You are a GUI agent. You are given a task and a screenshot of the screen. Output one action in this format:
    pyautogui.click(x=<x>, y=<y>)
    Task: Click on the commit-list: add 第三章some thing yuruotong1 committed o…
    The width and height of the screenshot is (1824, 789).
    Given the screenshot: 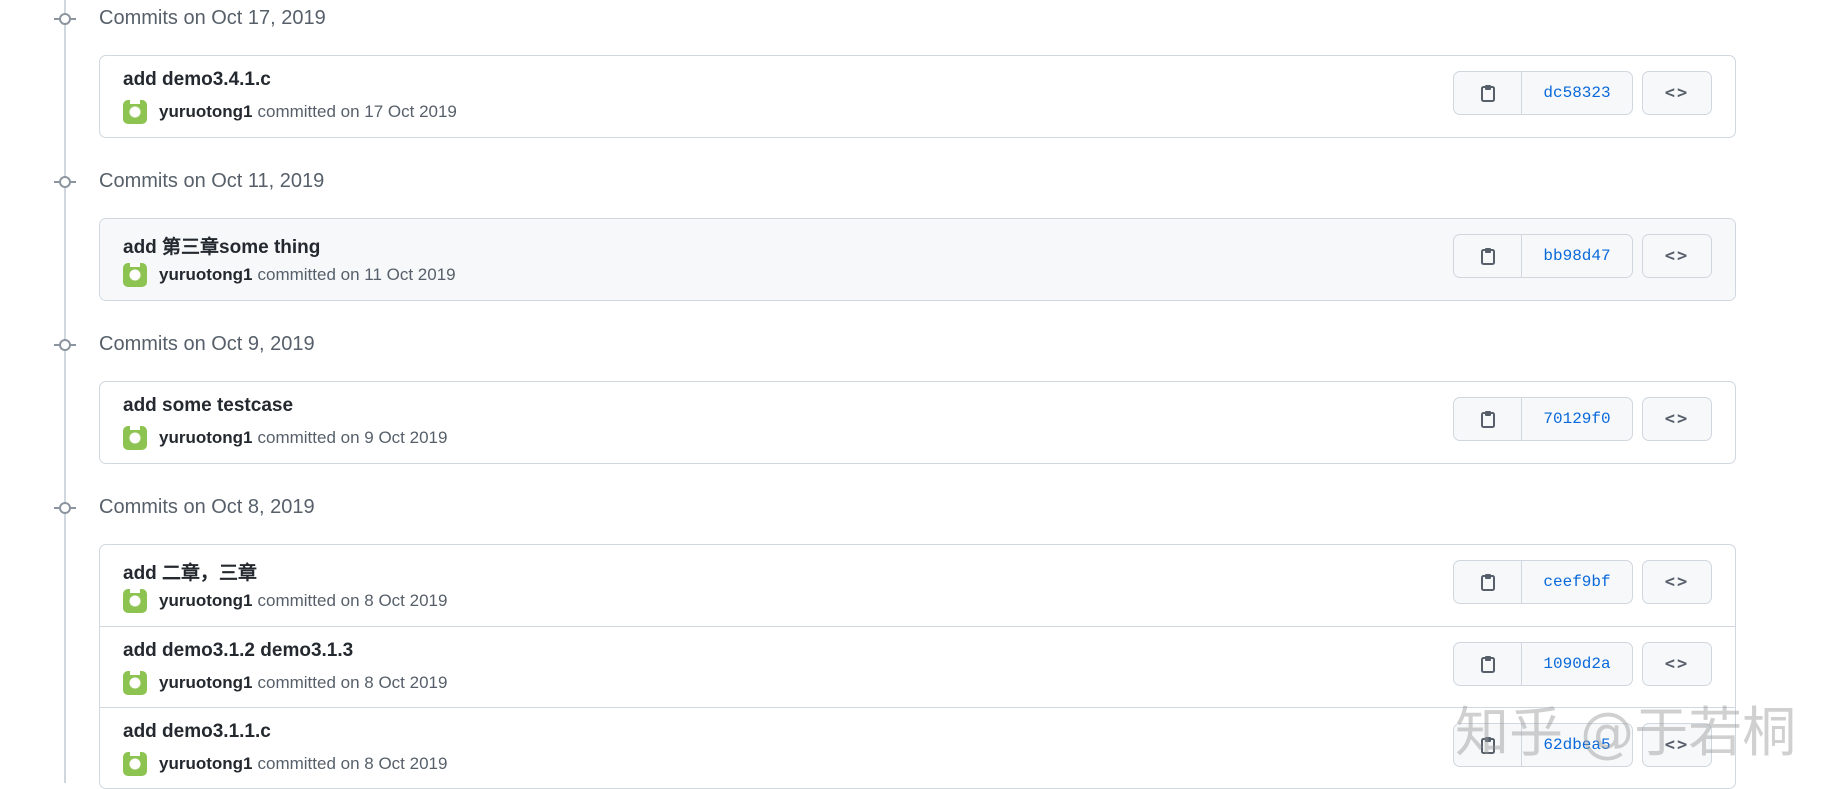 What is the action you would take?
    pyautogui.click(x=917, y=259)
    